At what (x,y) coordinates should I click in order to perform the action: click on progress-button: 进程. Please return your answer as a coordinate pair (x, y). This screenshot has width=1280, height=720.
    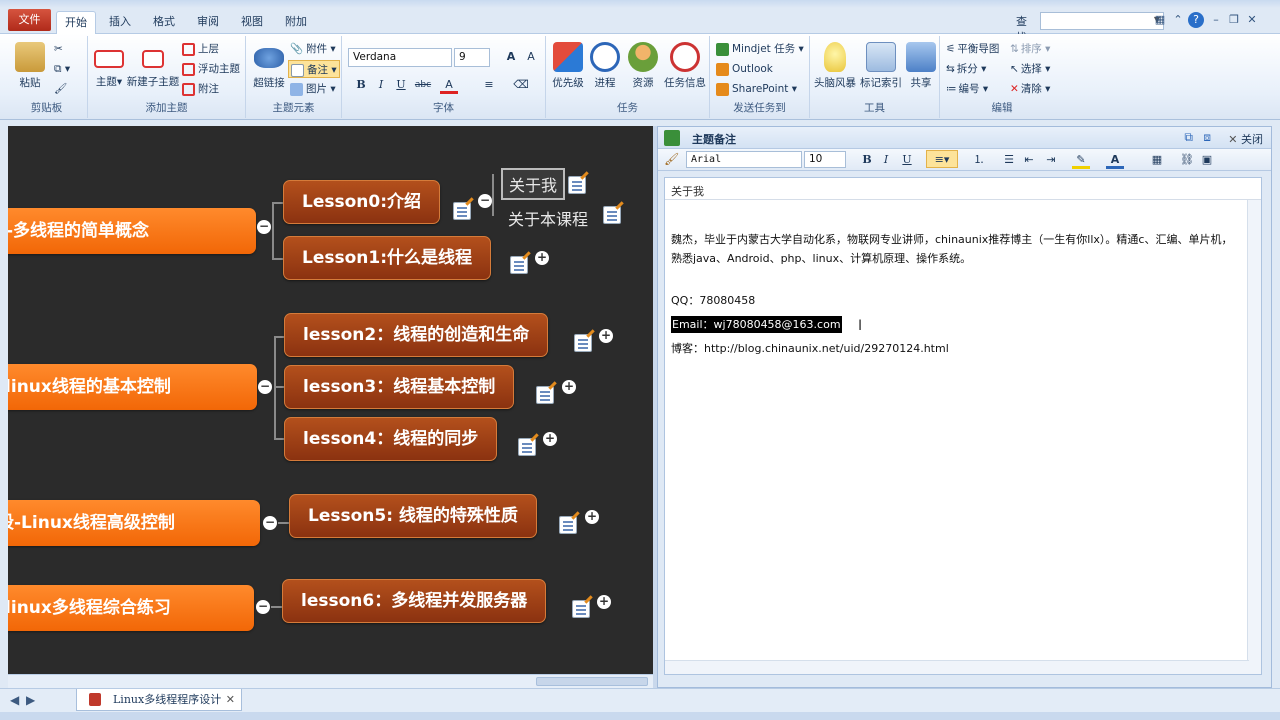
    Looking at the image, I should click on (605, 66).